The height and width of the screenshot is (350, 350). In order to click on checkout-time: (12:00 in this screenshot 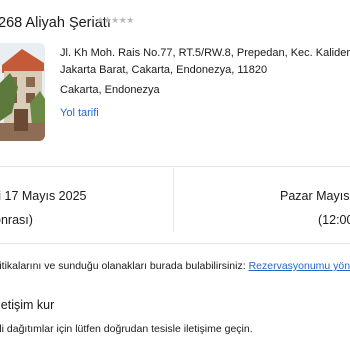, I will do `click(334, 220)`.